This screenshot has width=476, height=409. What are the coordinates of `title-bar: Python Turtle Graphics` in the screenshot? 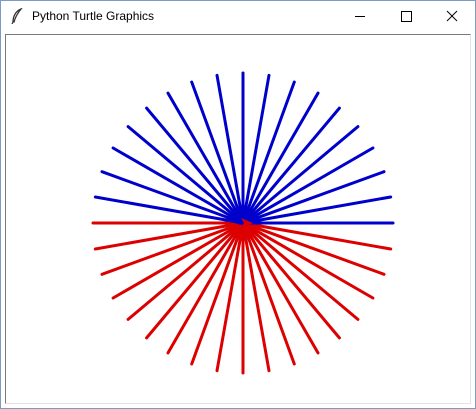 It's located at (238, 16).